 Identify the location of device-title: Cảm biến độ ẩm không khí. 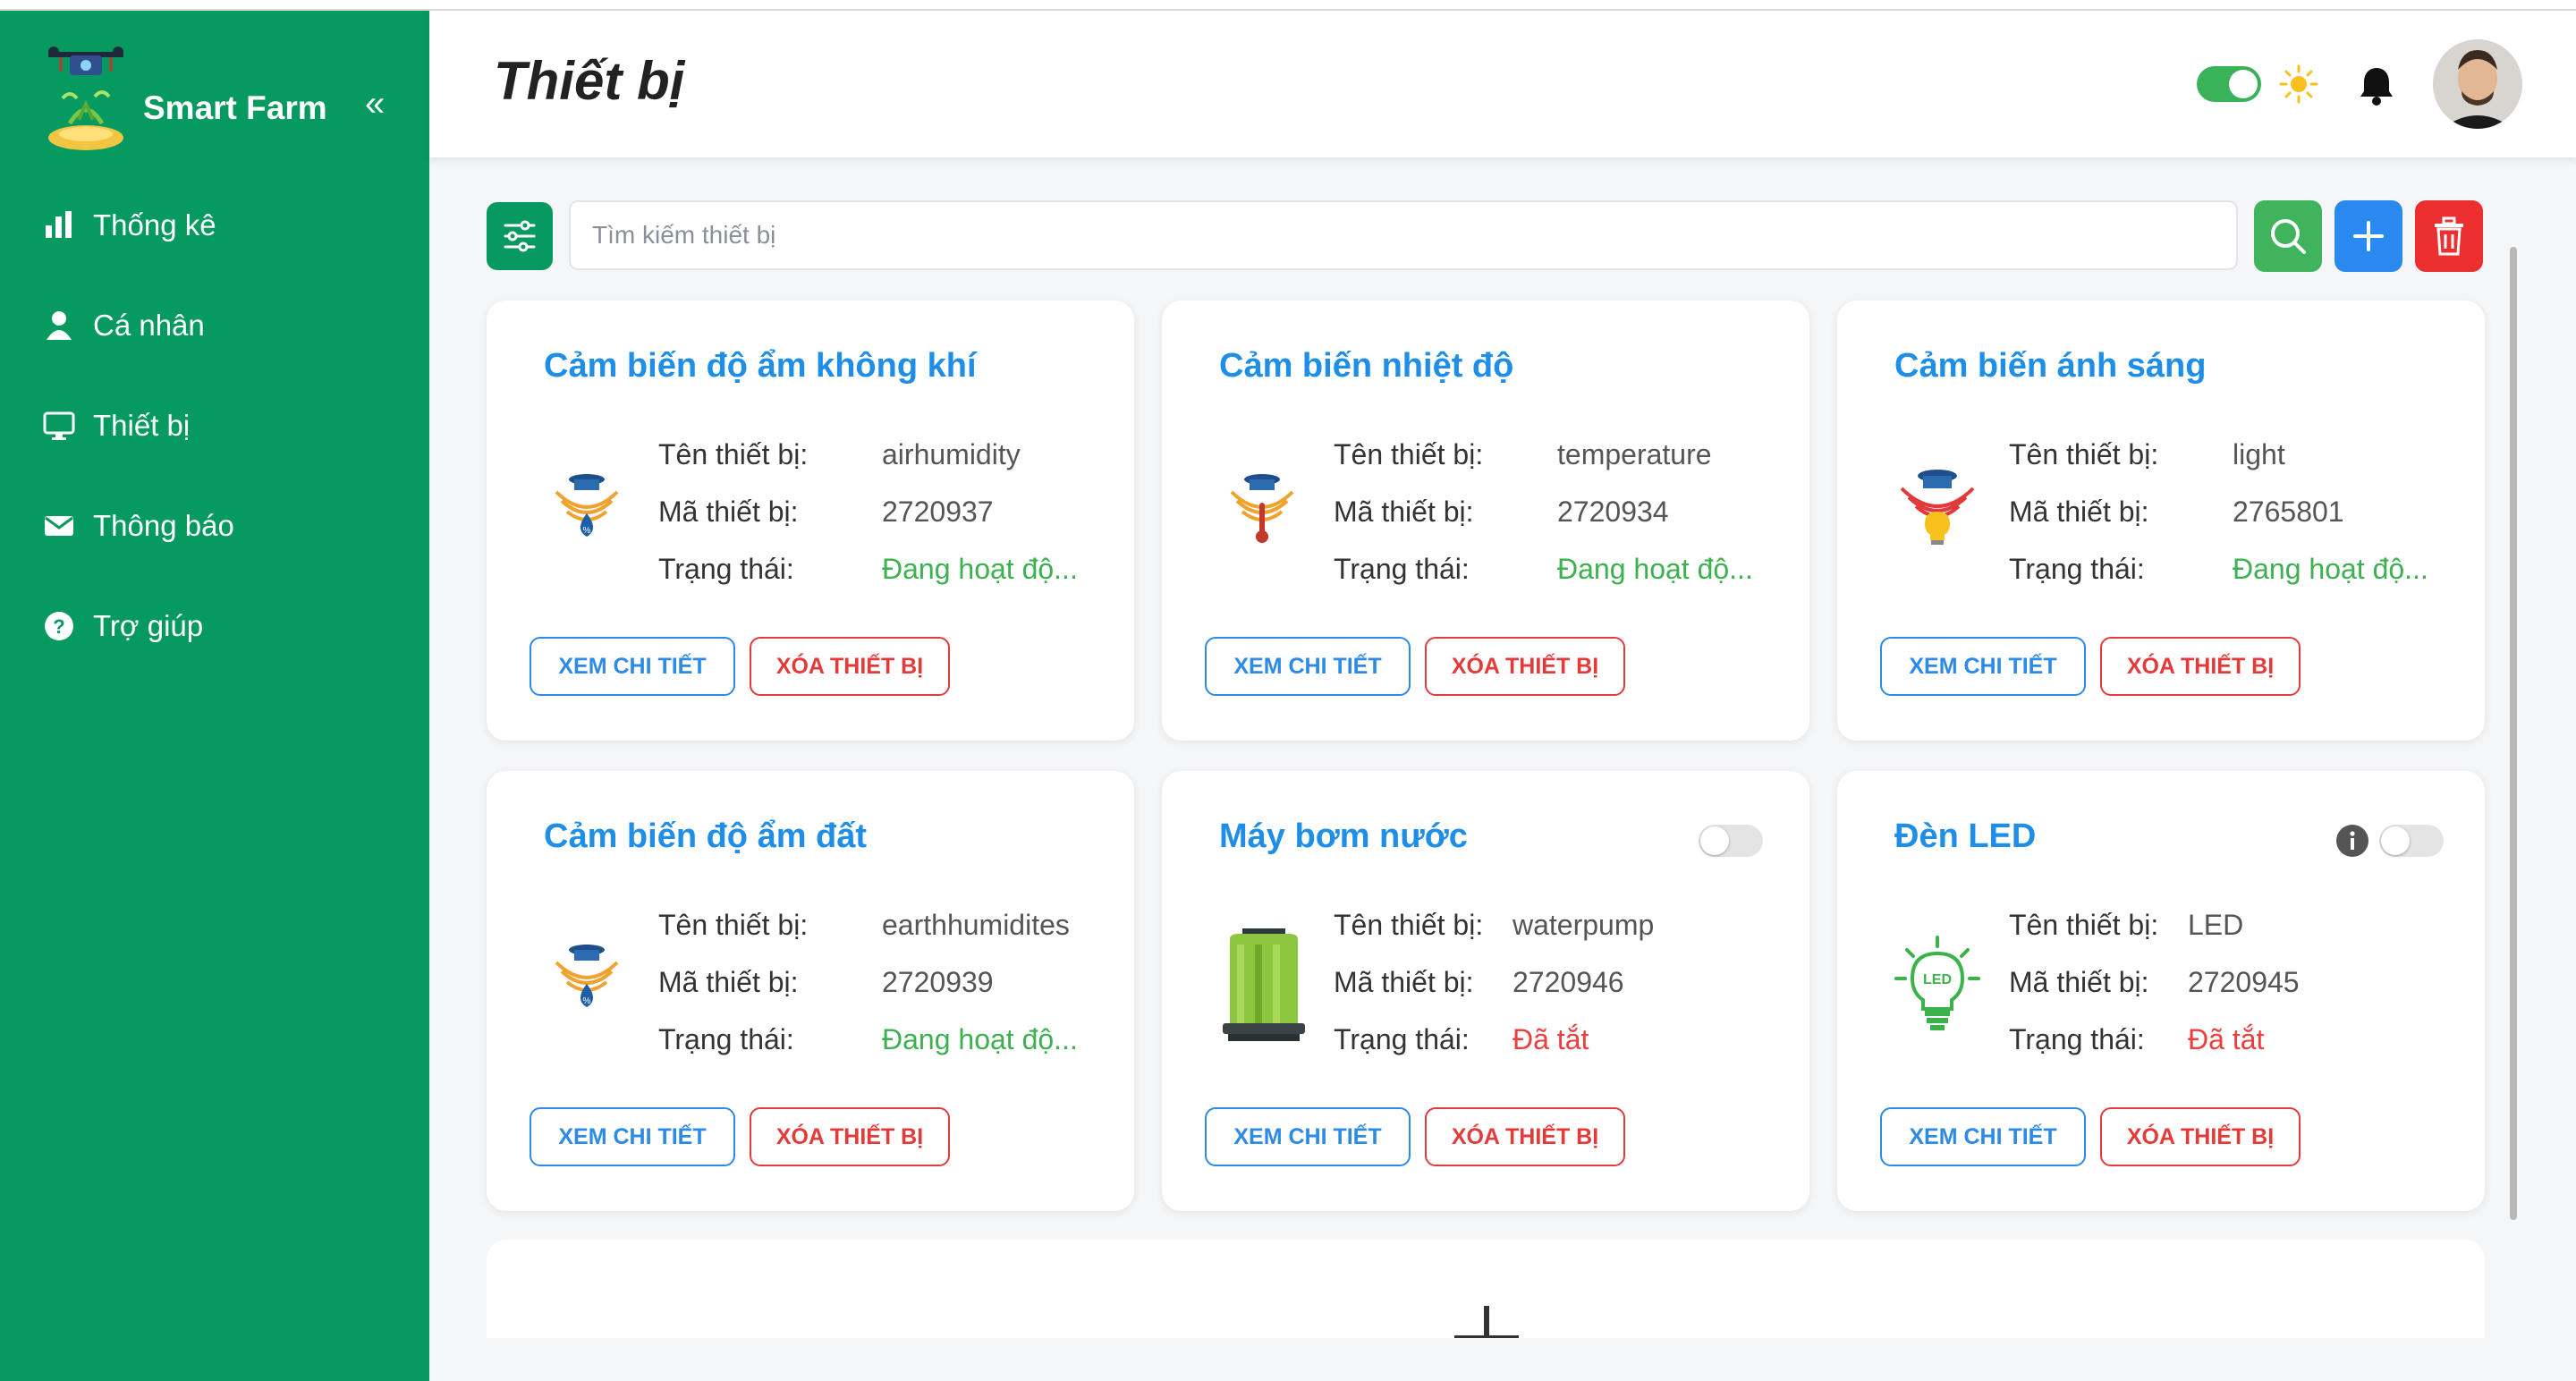
(760, 366).